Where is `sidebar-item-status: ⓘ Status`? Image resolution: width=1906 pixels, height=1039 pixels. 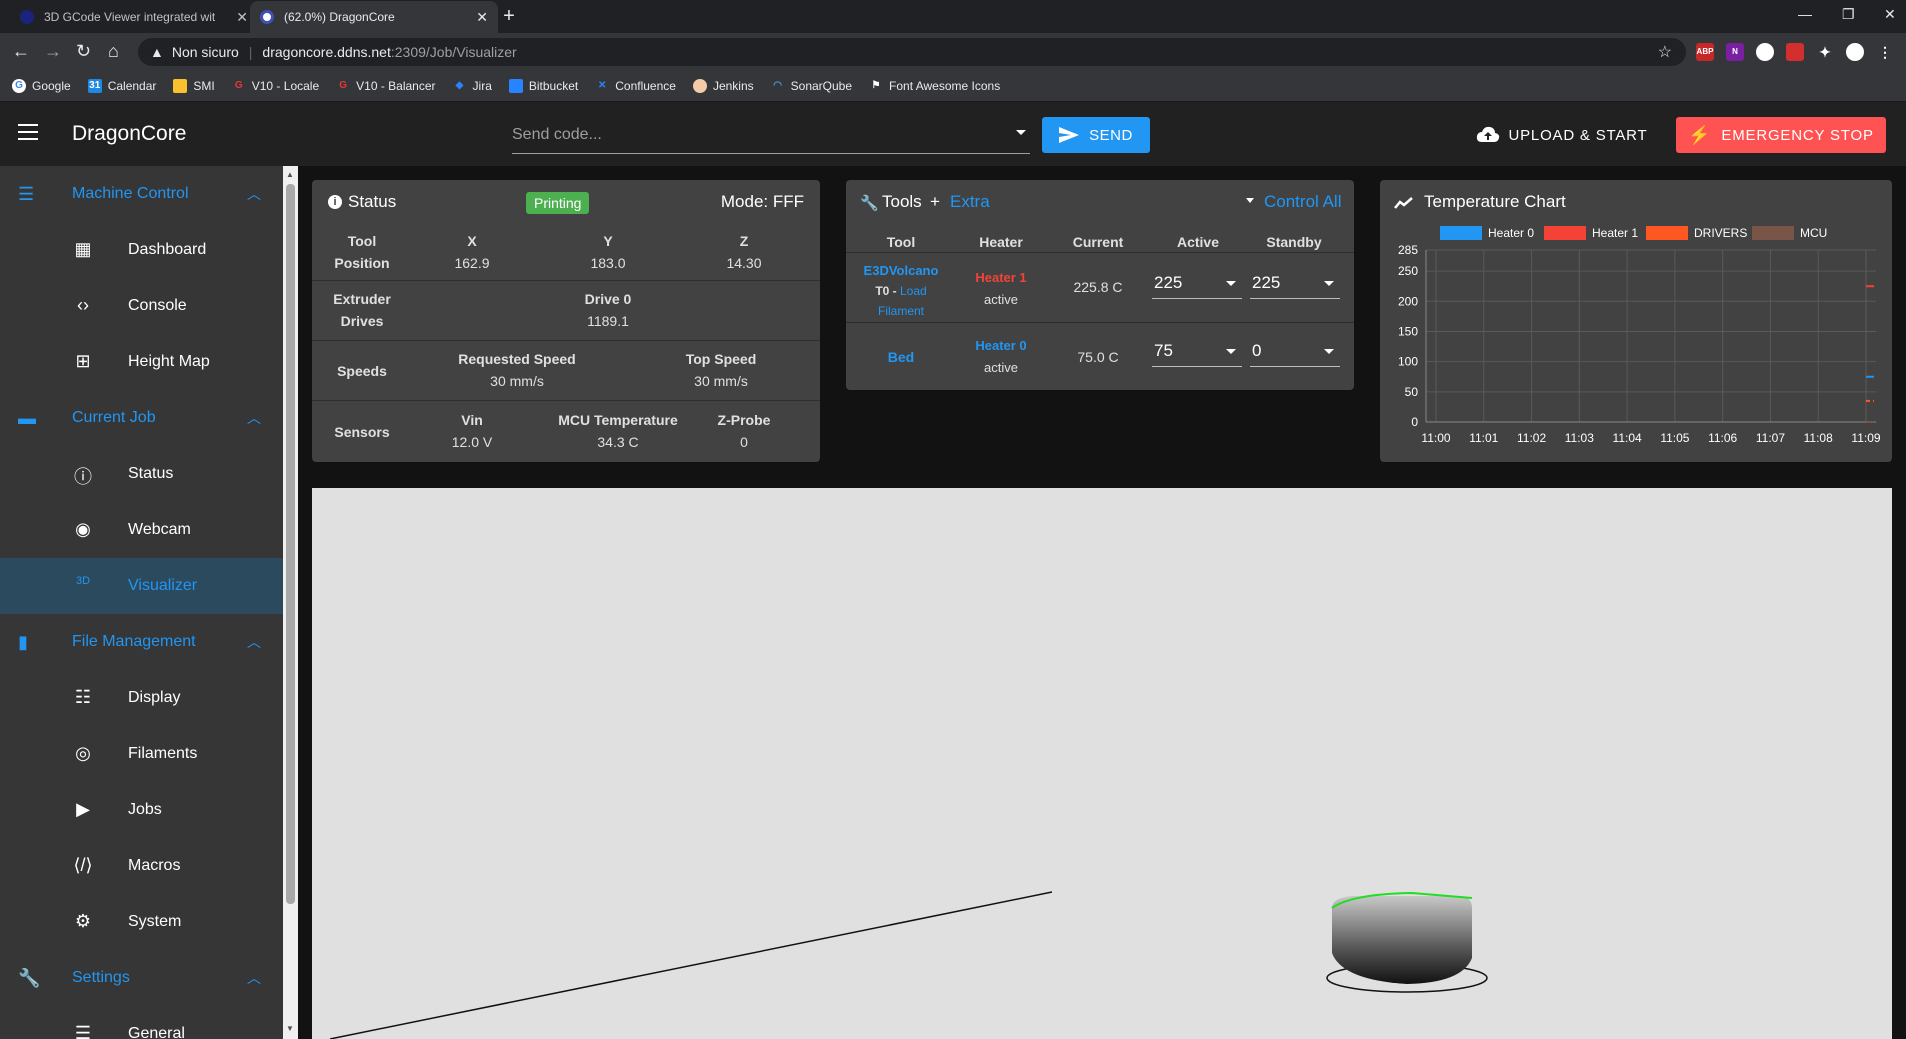
sidebar-item-status: ⓘ Status is located at coordinates (141, 474).